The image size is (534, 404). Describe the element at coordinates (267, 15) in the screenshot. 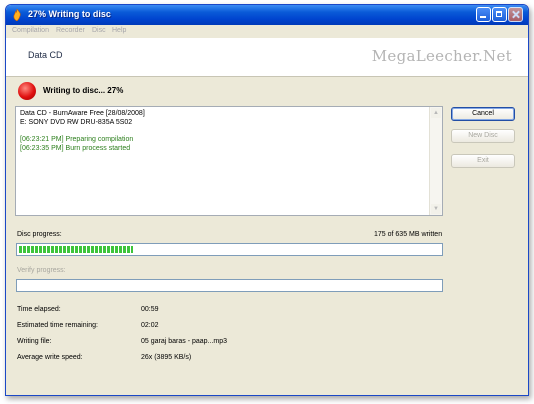

I see `title-bar: 27% Writing to disc` at that location.